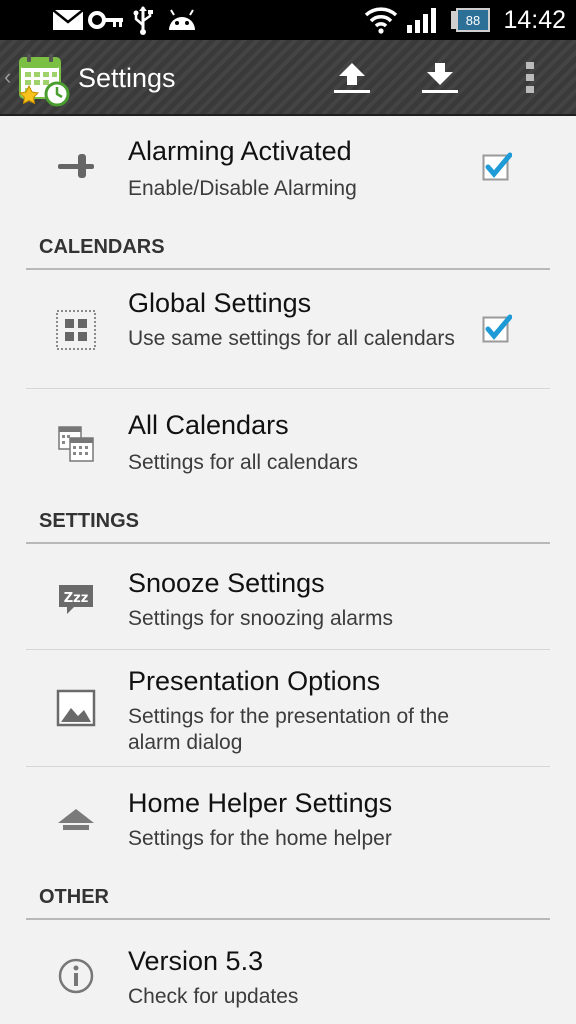 The image size is (576, 1024). Describe the element at coordinates (291, 338) in the screenshot. I see `global-subtitle: Use same settings for all calendars` at that location.